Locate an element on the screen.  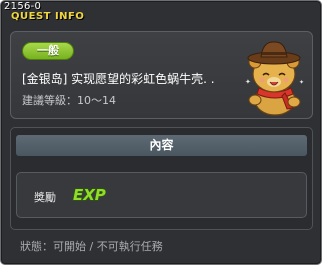
recommended-level: 建議等級：10～14 is located at coordinates (69, 100).